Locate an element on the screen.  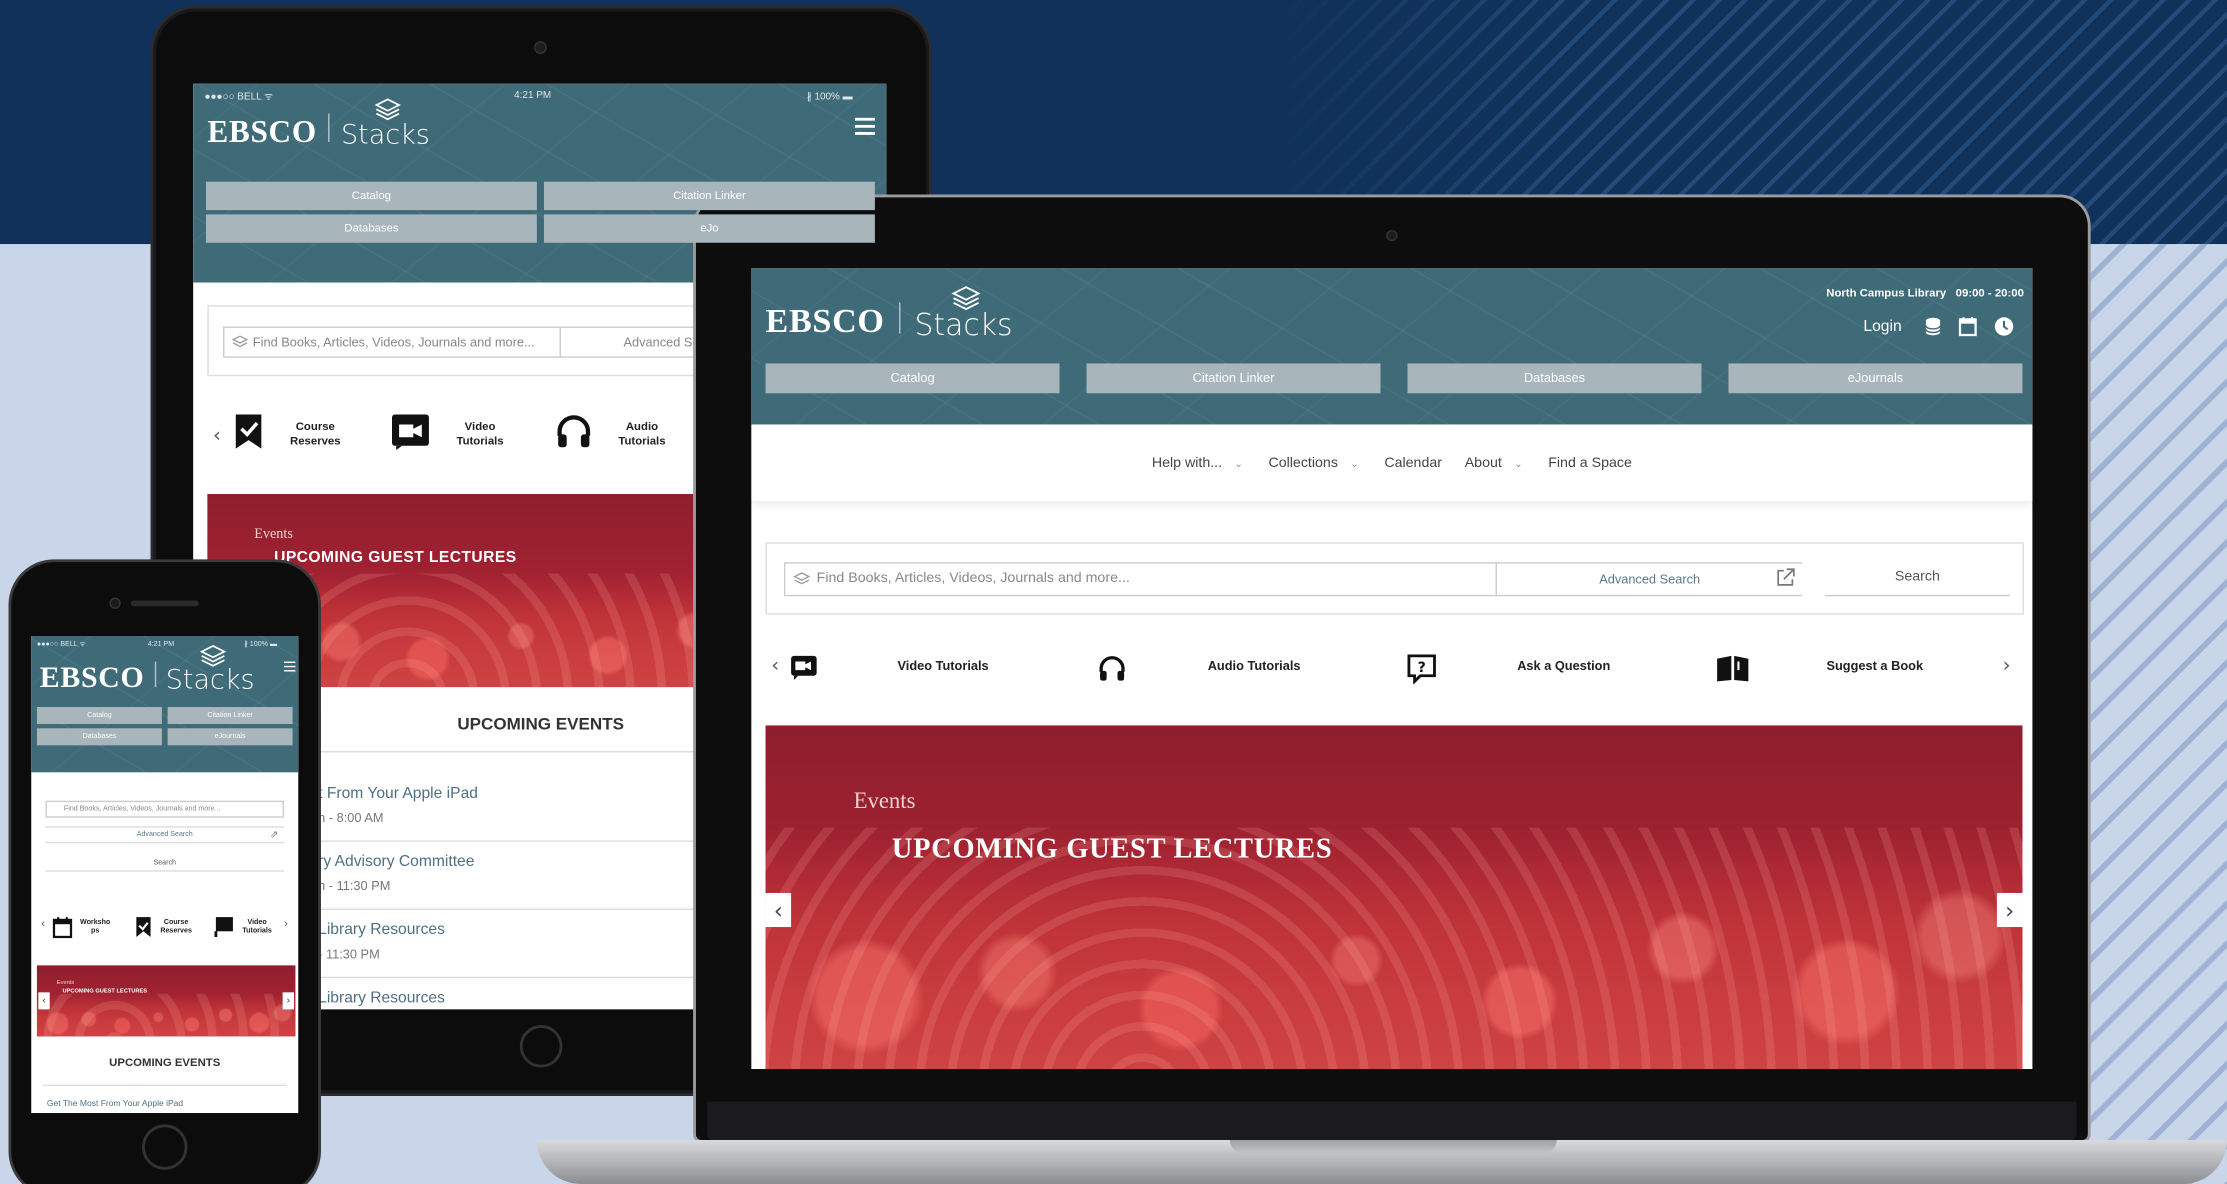
iphone-status-carrier: ●●●○○ BELL ᯤ is located at coordinates (61, 644).